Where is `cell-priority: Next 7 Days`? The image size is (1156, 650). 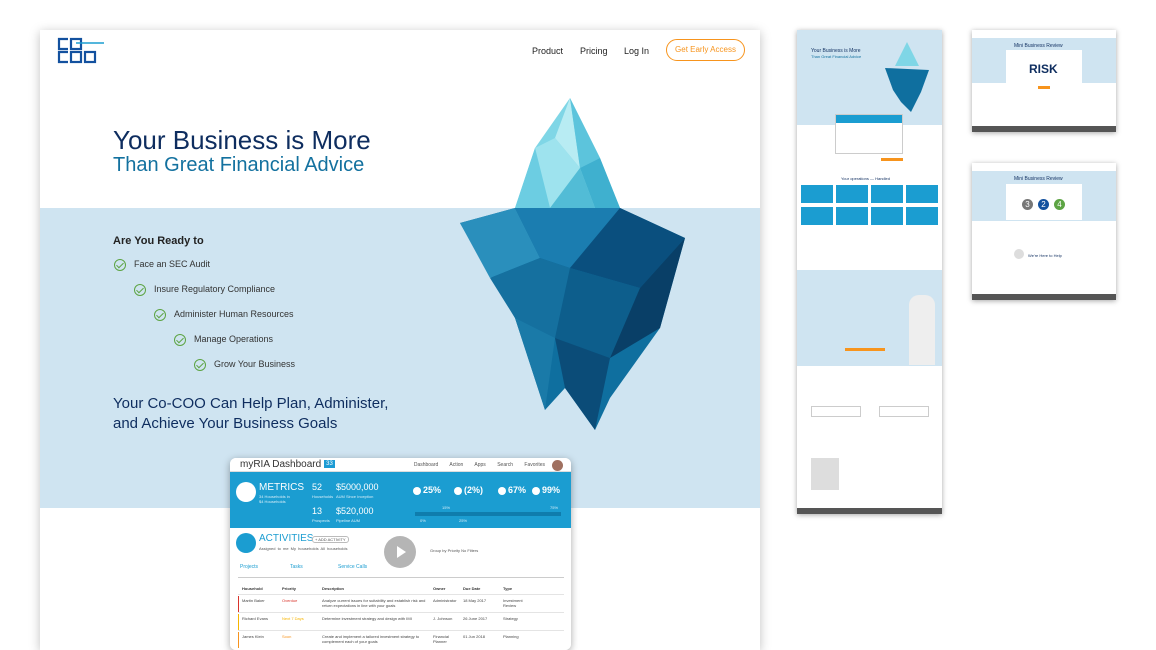 cell-priority: Next 7 Days is located at coordinates (293, 618).